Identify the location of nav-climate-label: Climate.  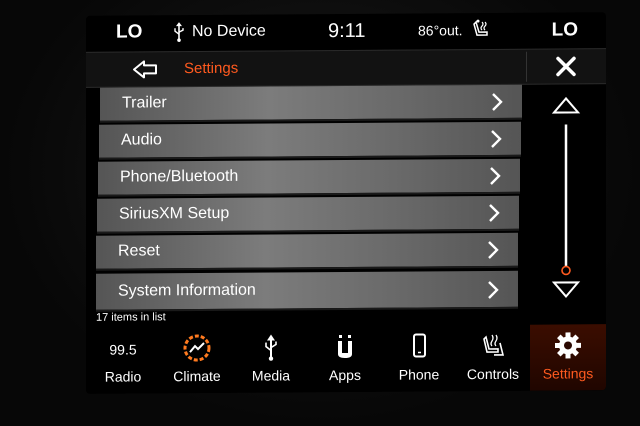
(197, 376).